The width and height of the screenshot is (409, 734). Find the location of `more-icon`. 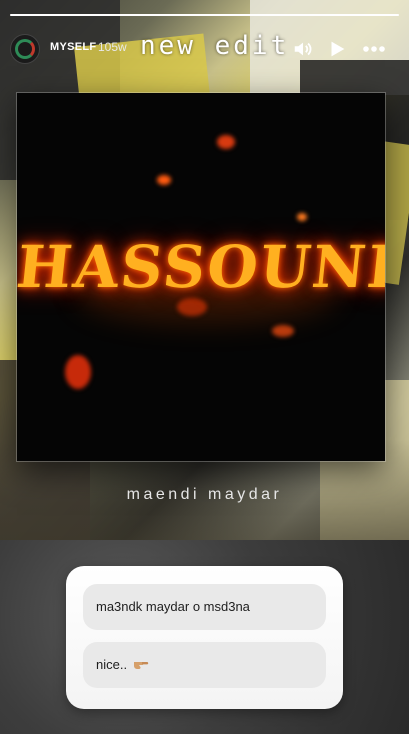

more-icon is located at coordinates (374, 49).